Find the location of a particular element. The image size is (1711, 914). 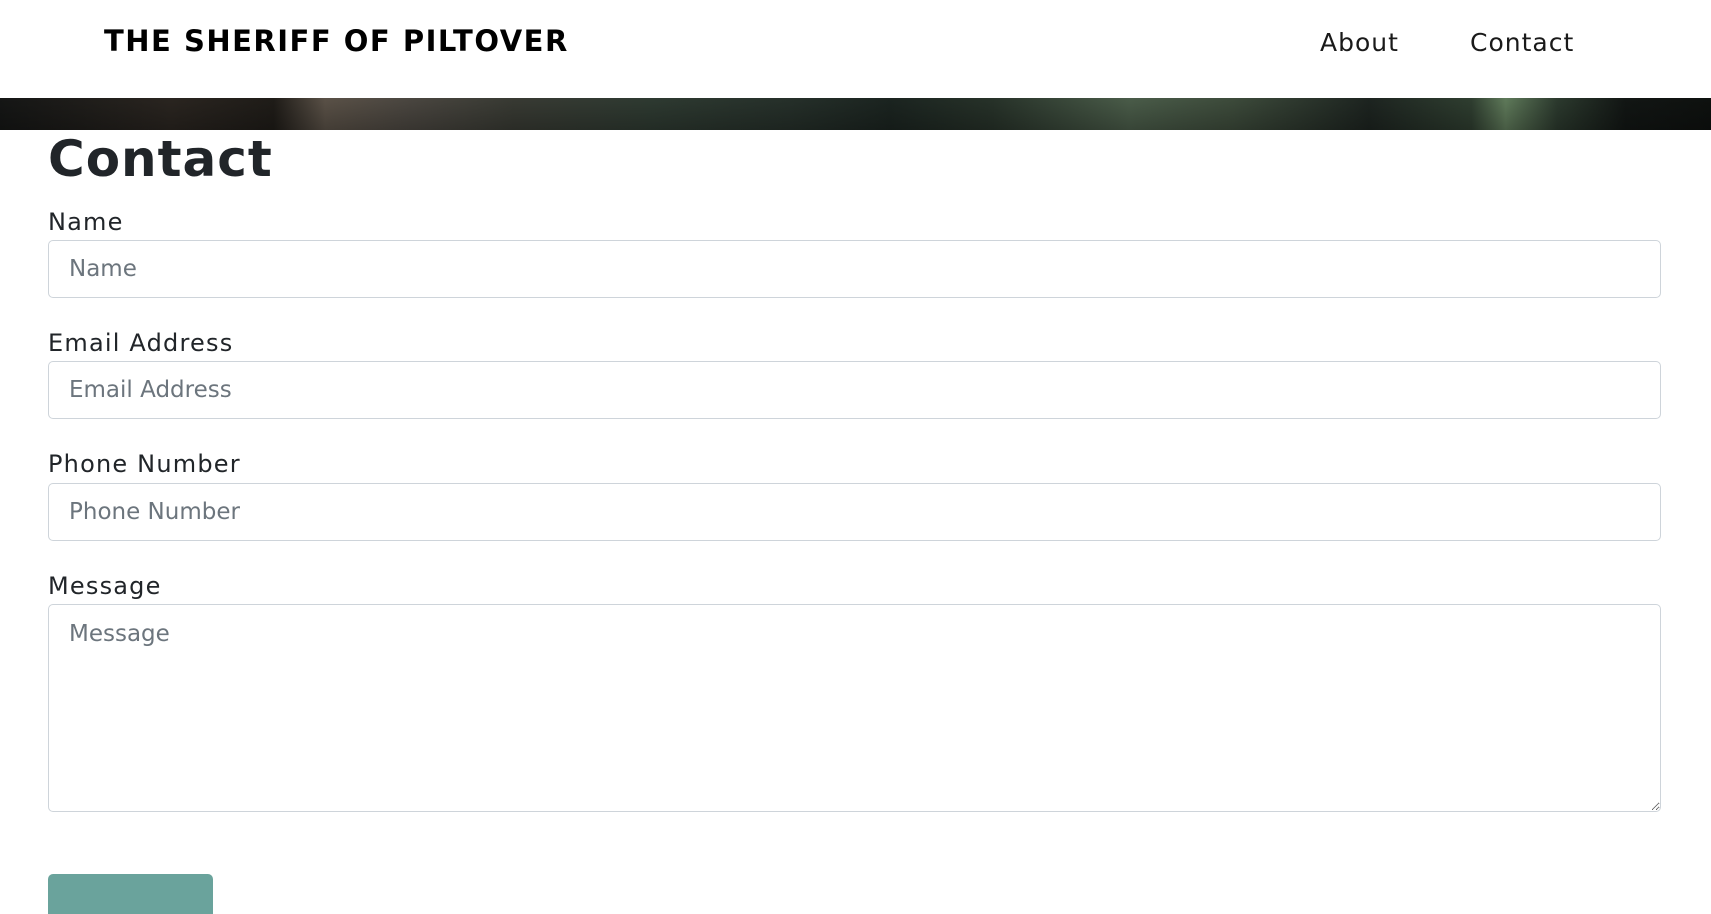

page-title: Contact is located at coordinates (160, 159).